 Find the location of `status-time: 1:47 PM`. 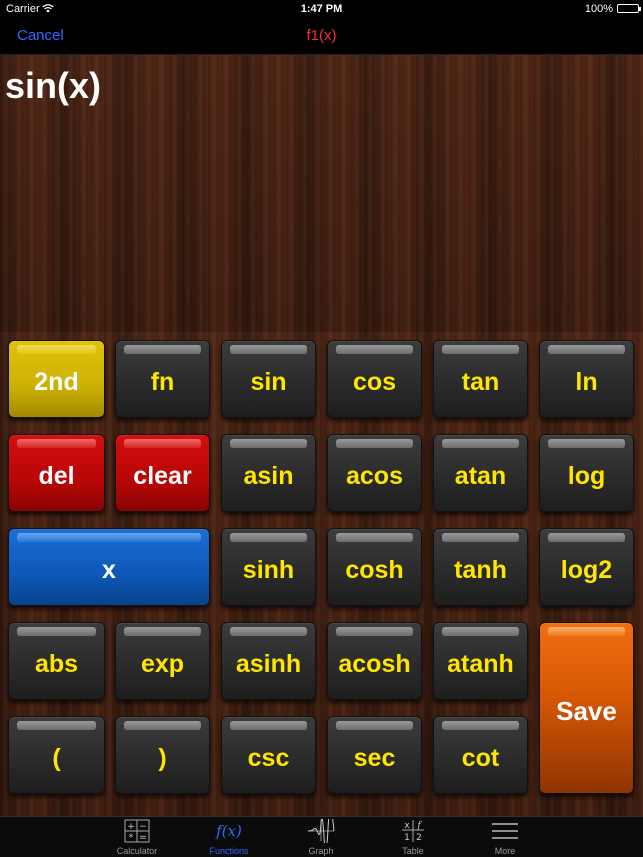

status-time: 1:47 PM is located at coordinates (321, 9).